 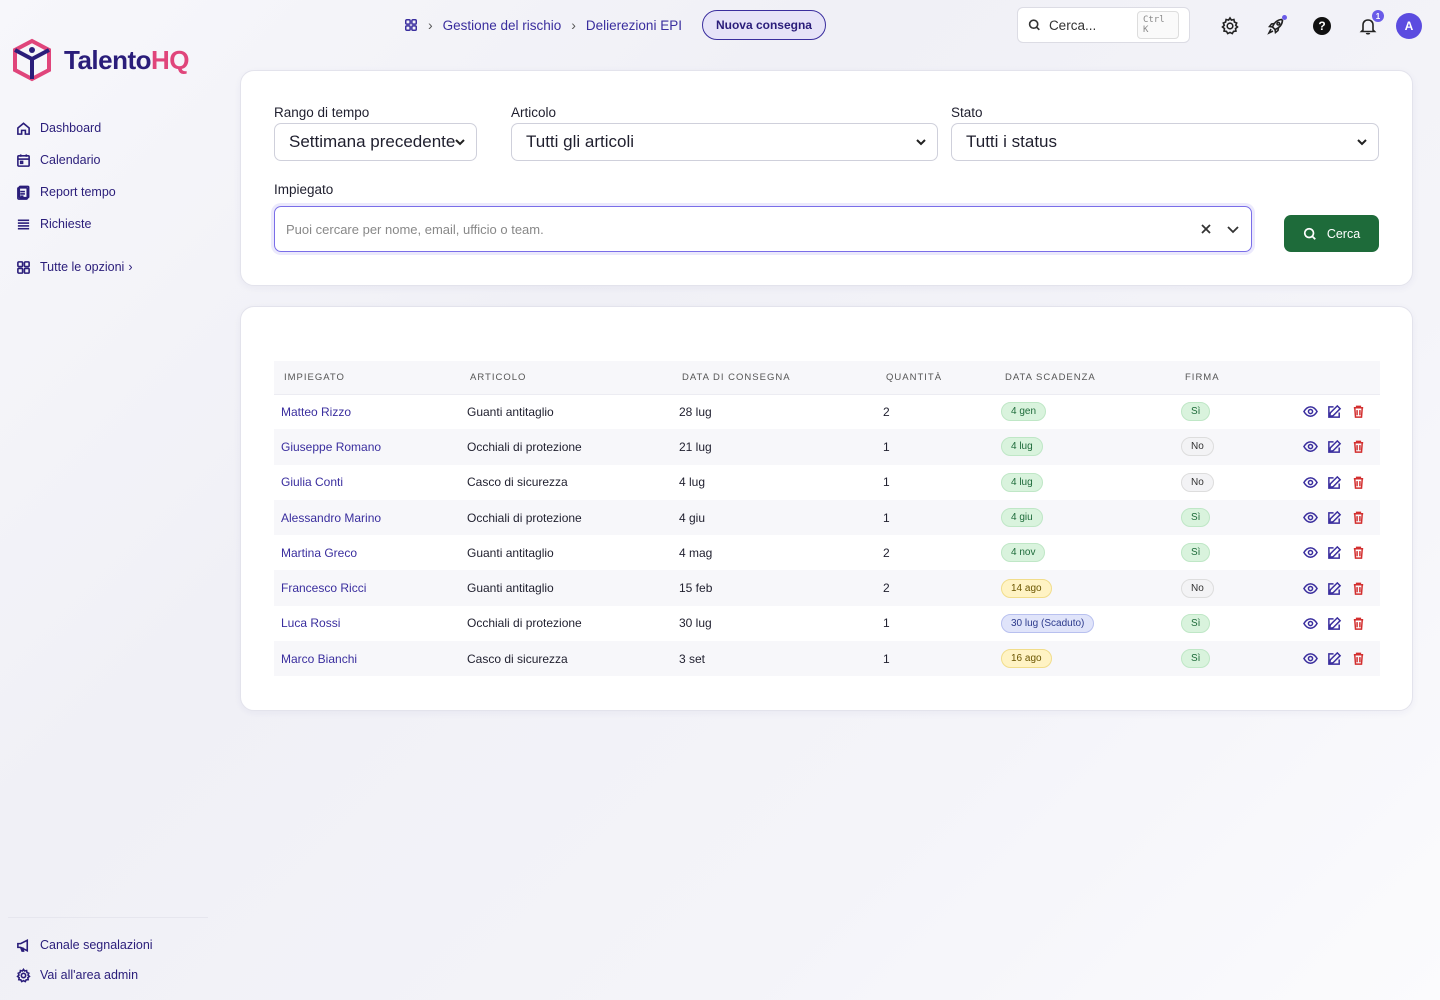 I want to click on employee-combobox, so click(x=763, y=229).